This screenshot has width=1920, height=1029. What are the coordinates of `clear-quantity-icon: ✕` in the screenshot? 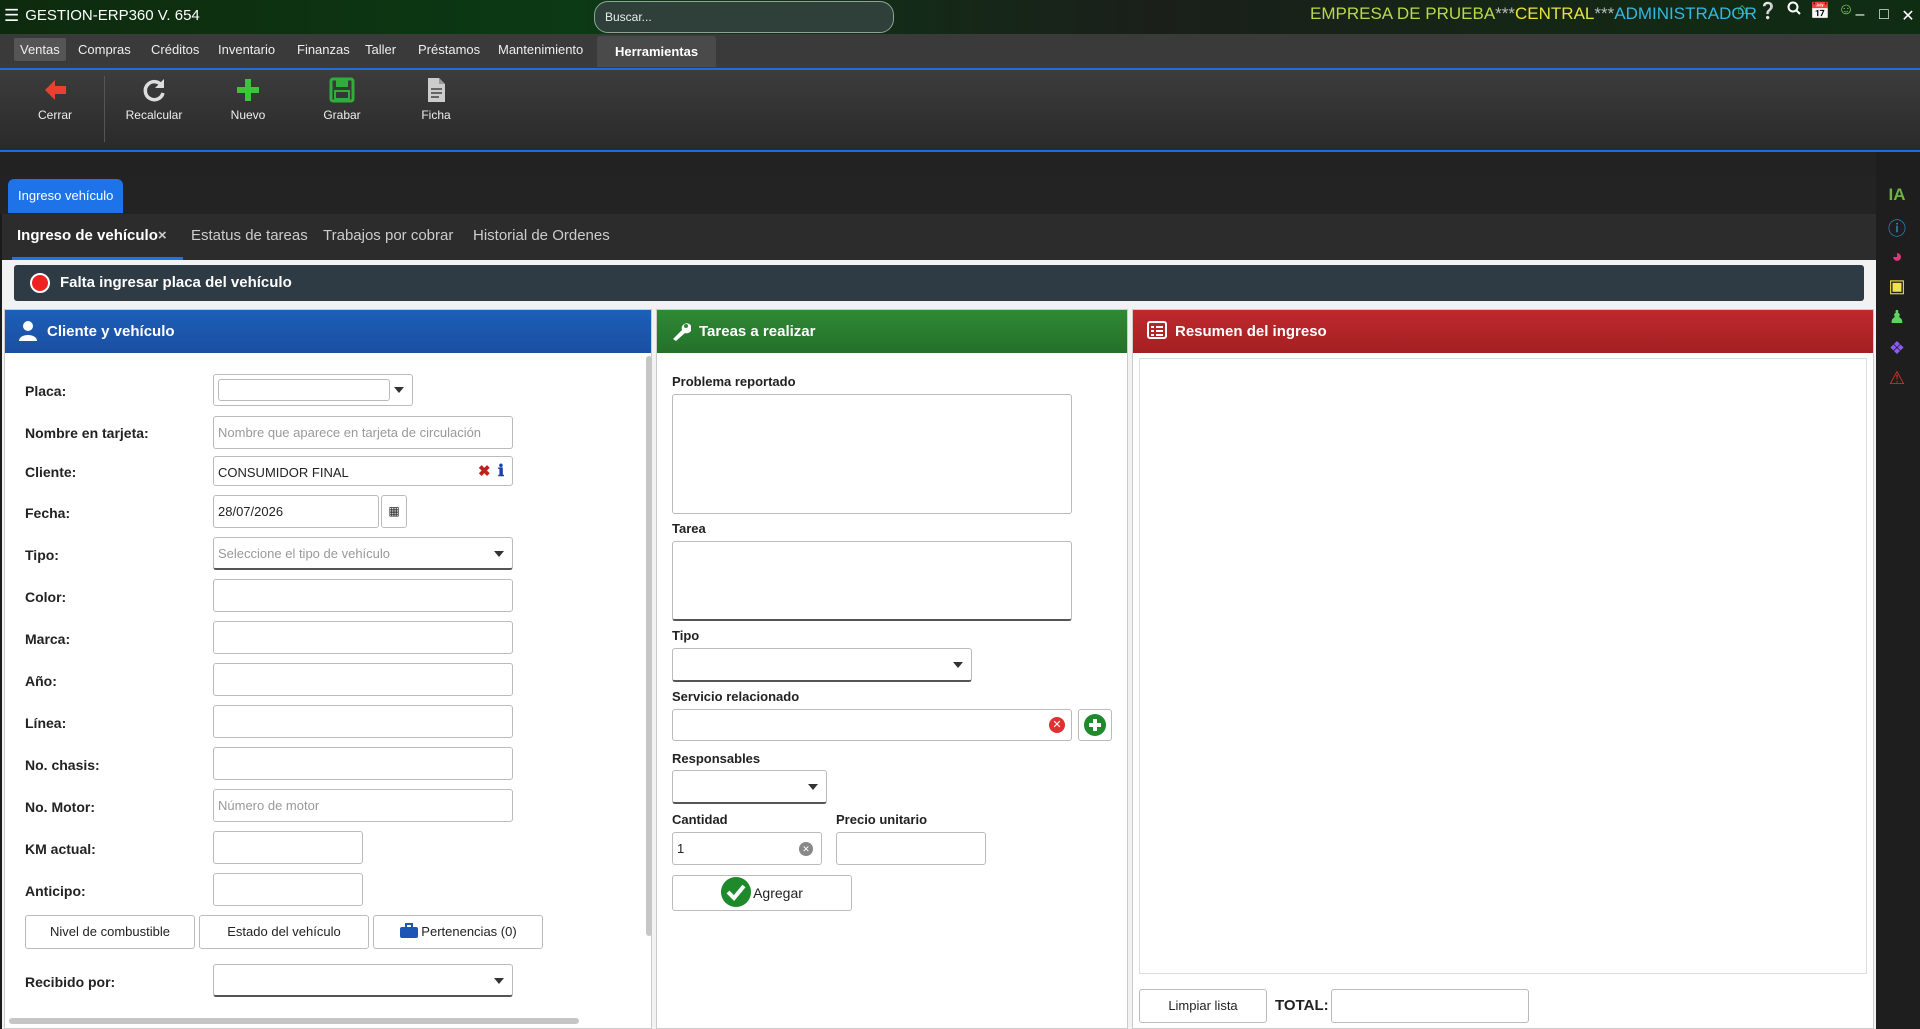 It's located at (806, 849).